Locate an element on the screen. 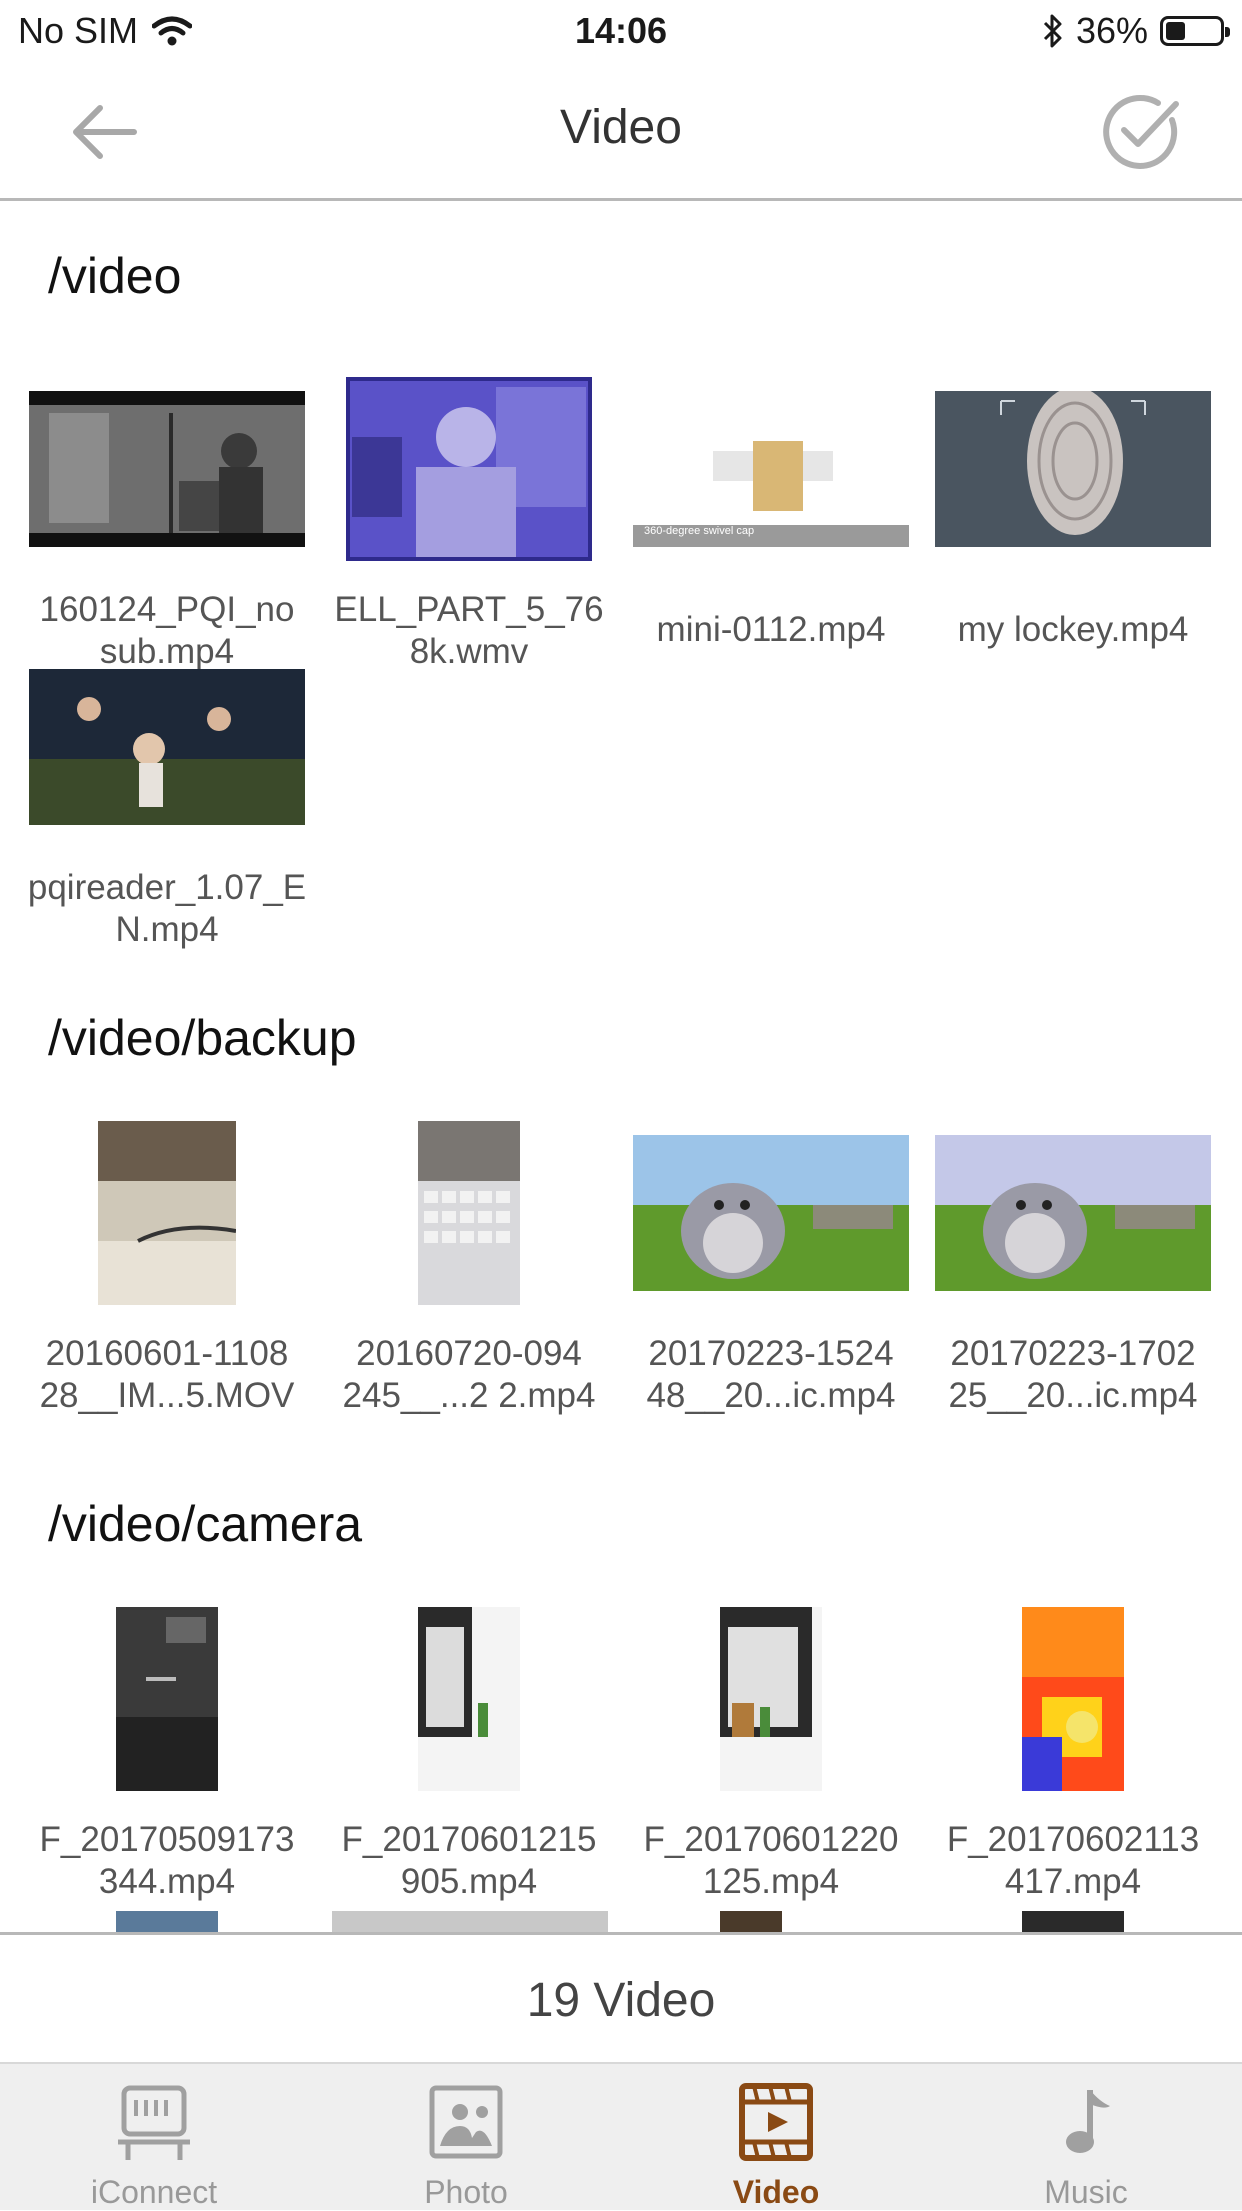 The image size is (1242, 2211). file-name: F_20170509173 is located at coordinates (167, 1839).